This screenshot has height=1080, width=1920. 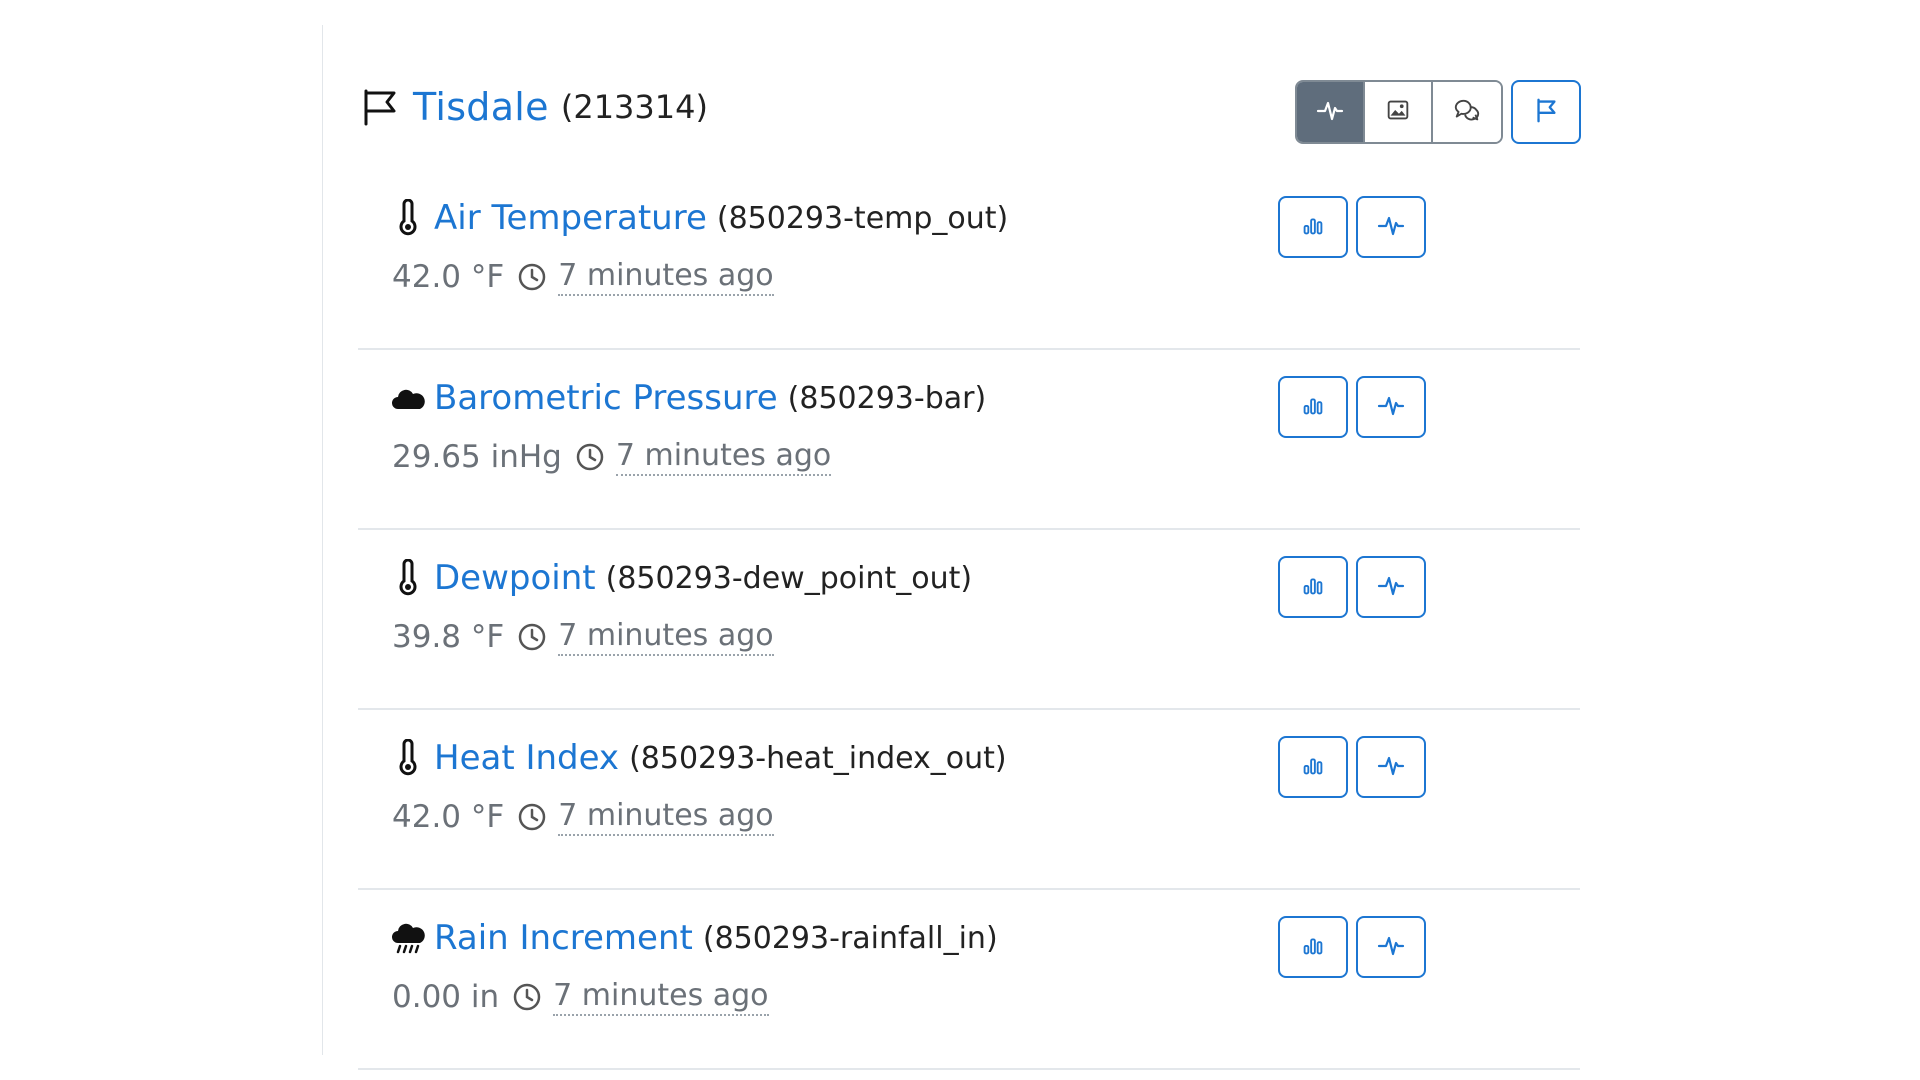 What do you see at coordinates (526, 758) in the screenshot?
I see `sensor-name: Heat Index` at bounding box center [526, 758].